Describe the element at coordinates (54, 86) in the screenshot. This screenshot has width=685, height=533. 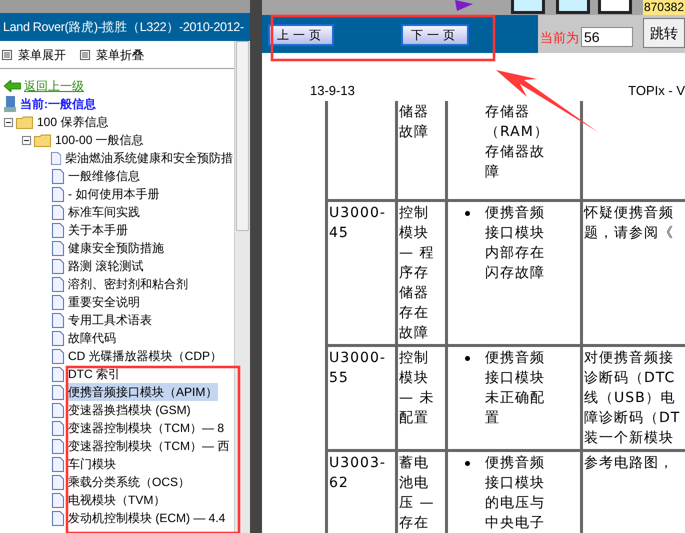
I see `back-link: 返回上一级` at that location.